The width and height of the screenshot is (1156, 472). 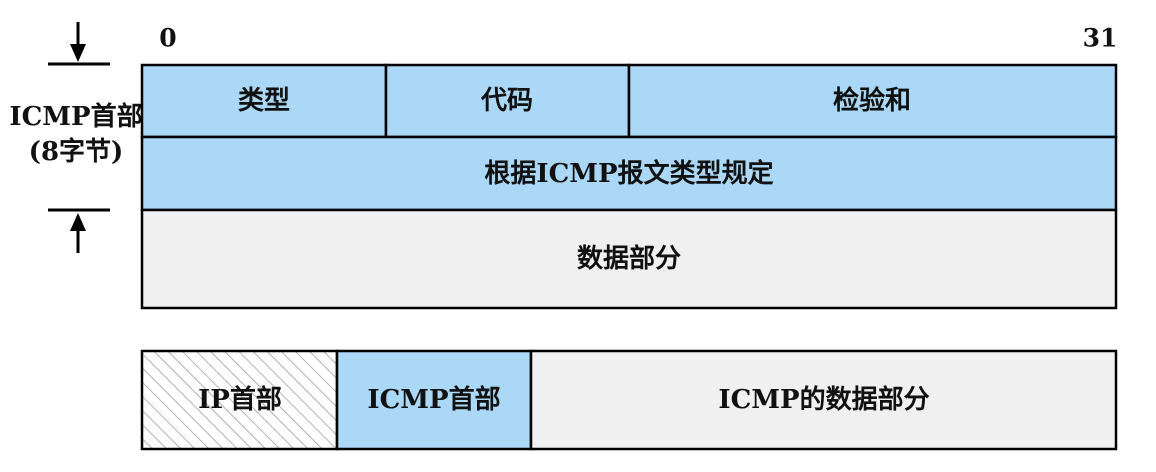 I want to click on code-field-label: 代码, so click(x=506, y=101).